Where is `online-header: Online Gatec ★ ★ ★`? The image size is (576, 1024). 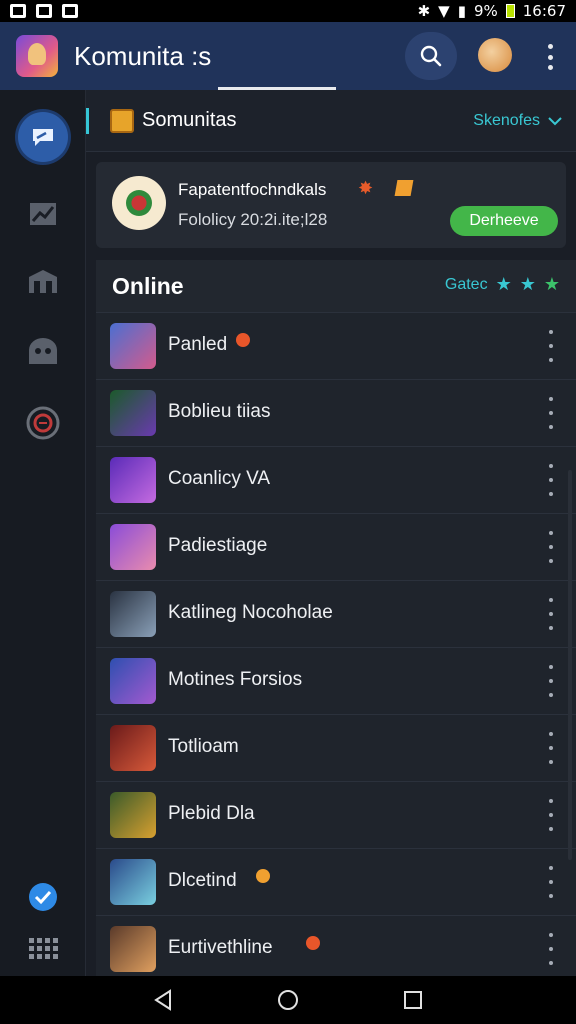
online-header: Online Gatec ★ ★ ★ is located at coordinates (336, 286).